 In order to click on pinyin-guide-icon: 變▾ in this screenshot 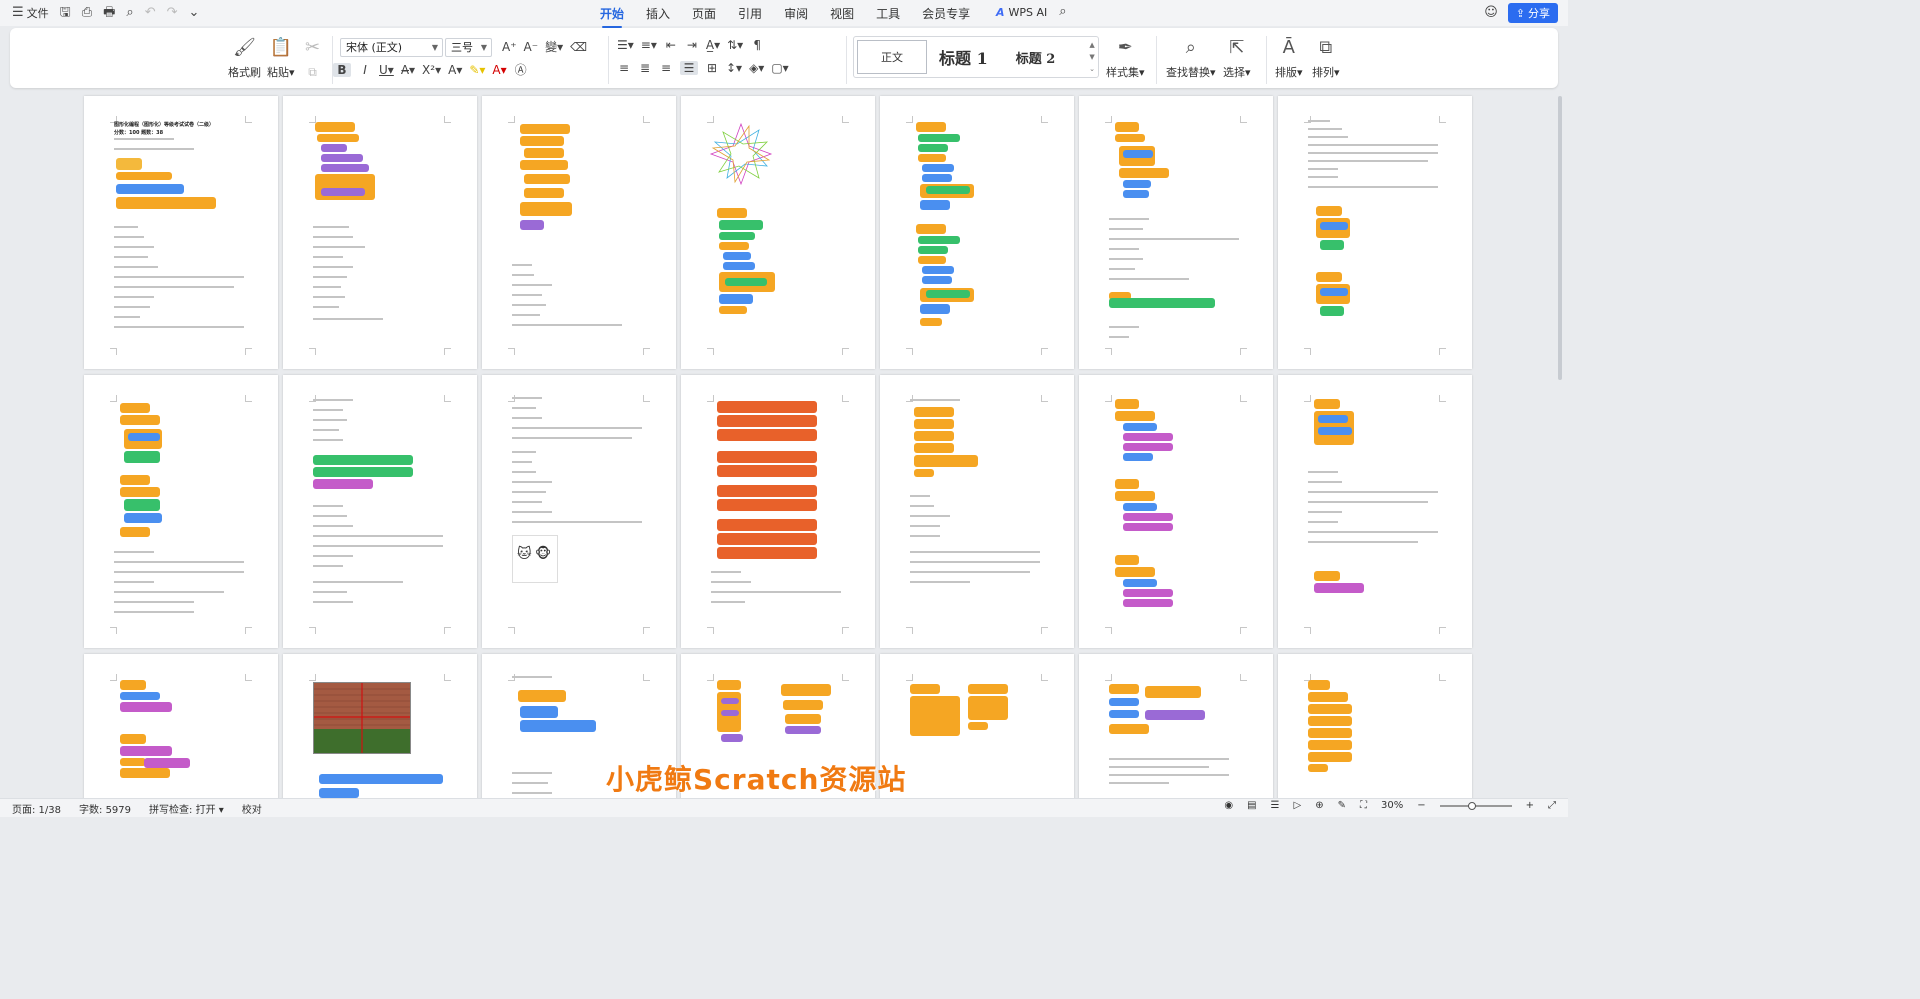, I will do `click(554, 46)`.